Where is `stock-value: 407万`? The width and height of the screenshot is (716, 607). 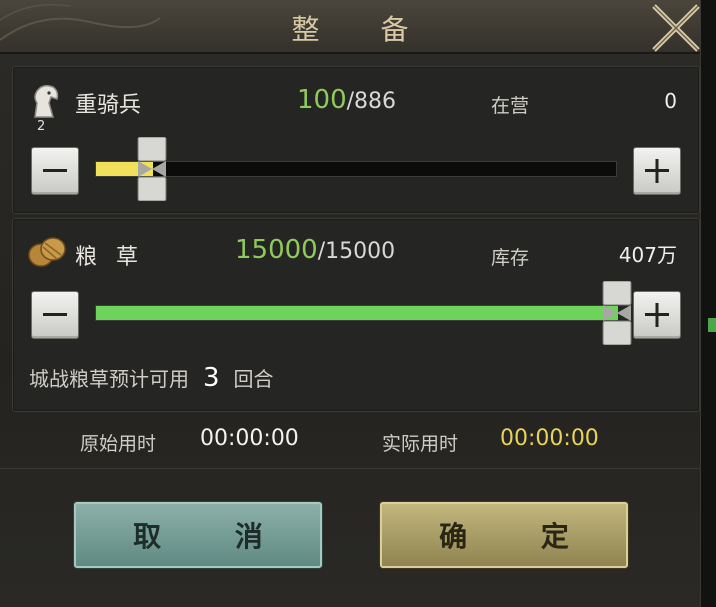 stock-value: 407万 is located at coordinates (647, 255).